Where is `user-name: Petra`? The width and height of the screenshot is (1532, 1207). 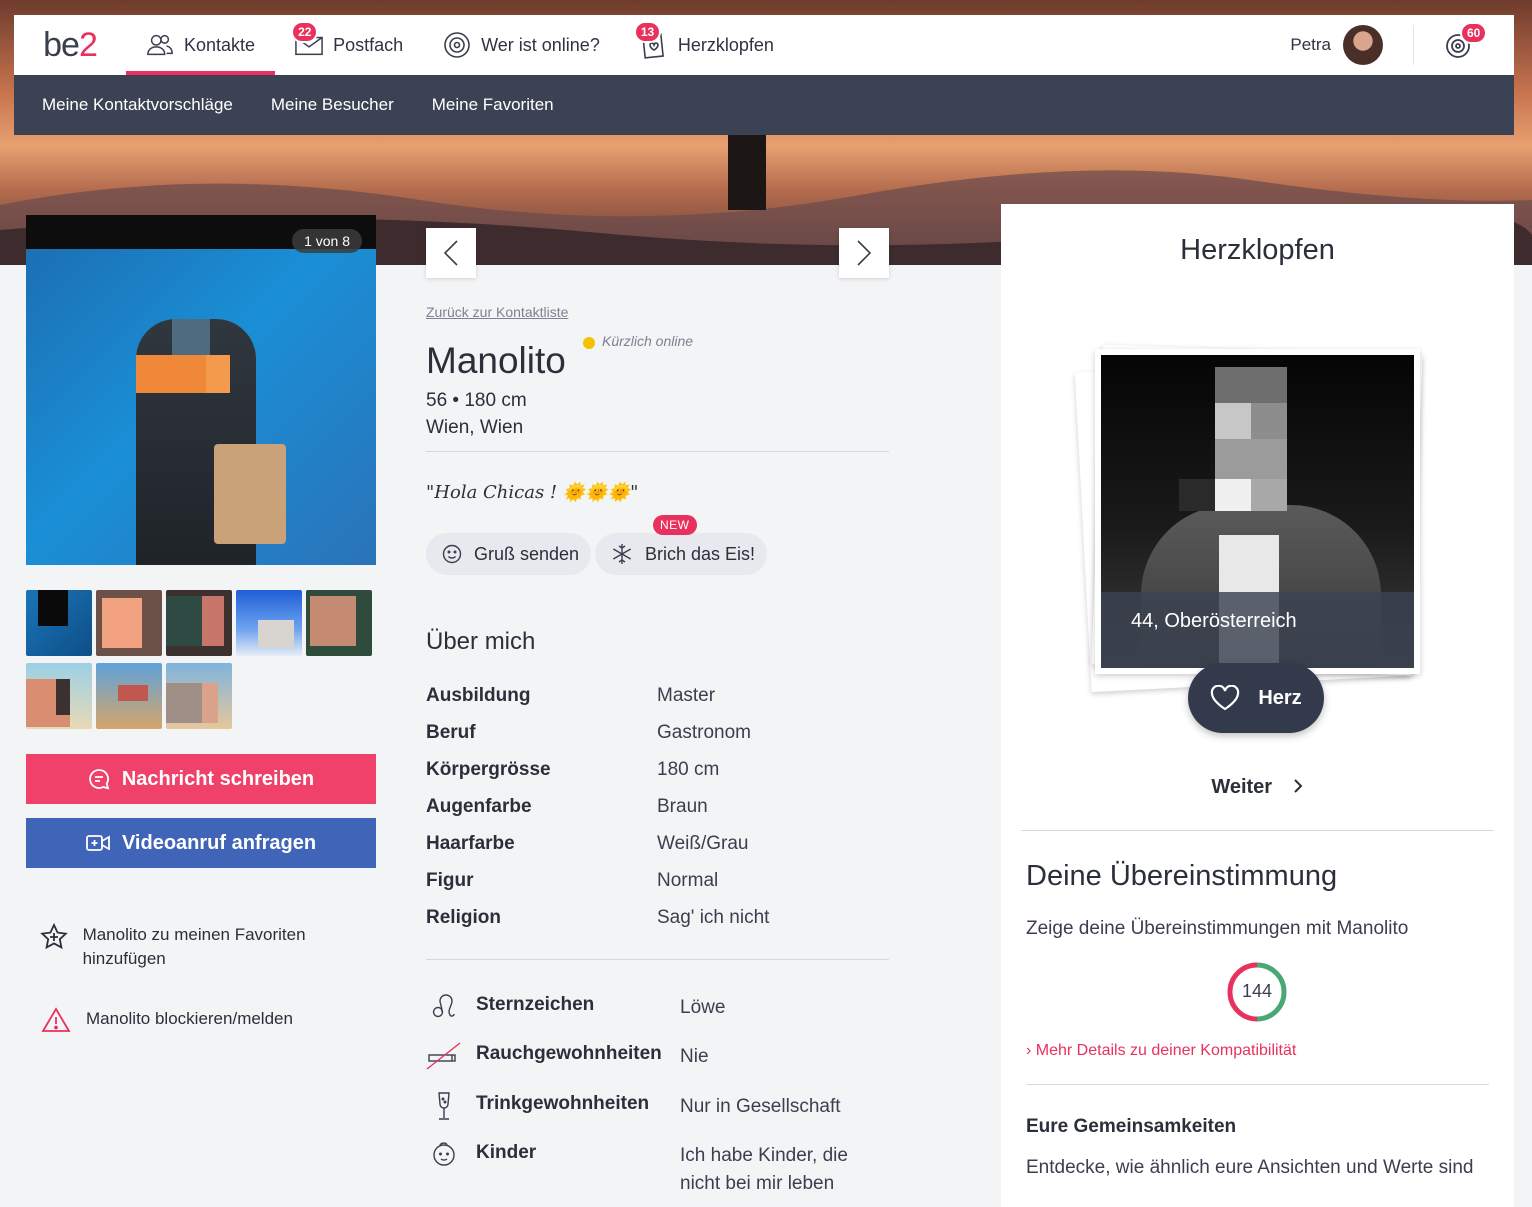 user-name: Petra is located at coordinates (1310, 45).